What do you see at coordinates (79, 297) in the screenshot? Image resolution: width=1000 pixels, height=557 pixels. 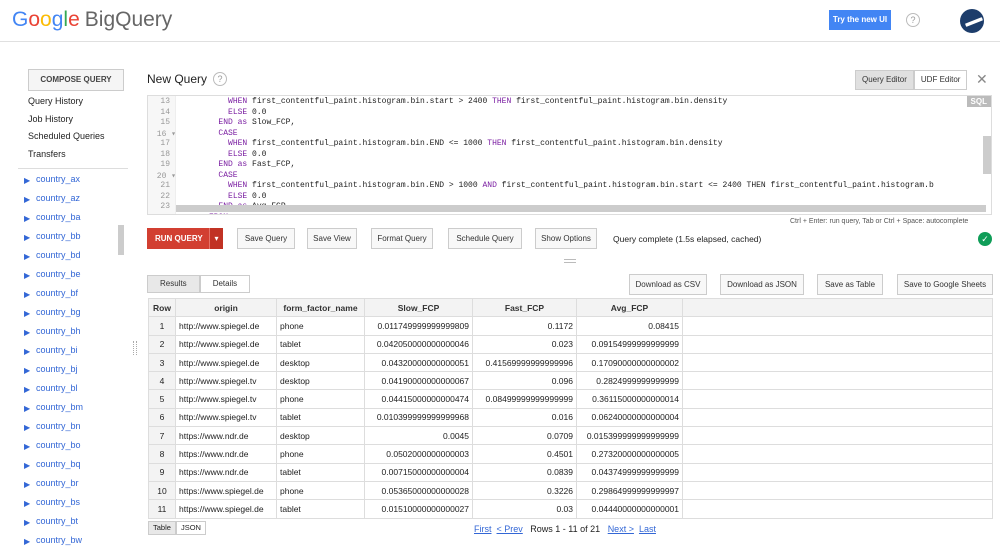 I see `dataset-item: ▶ country_bf` at bounding box center [79, 297].